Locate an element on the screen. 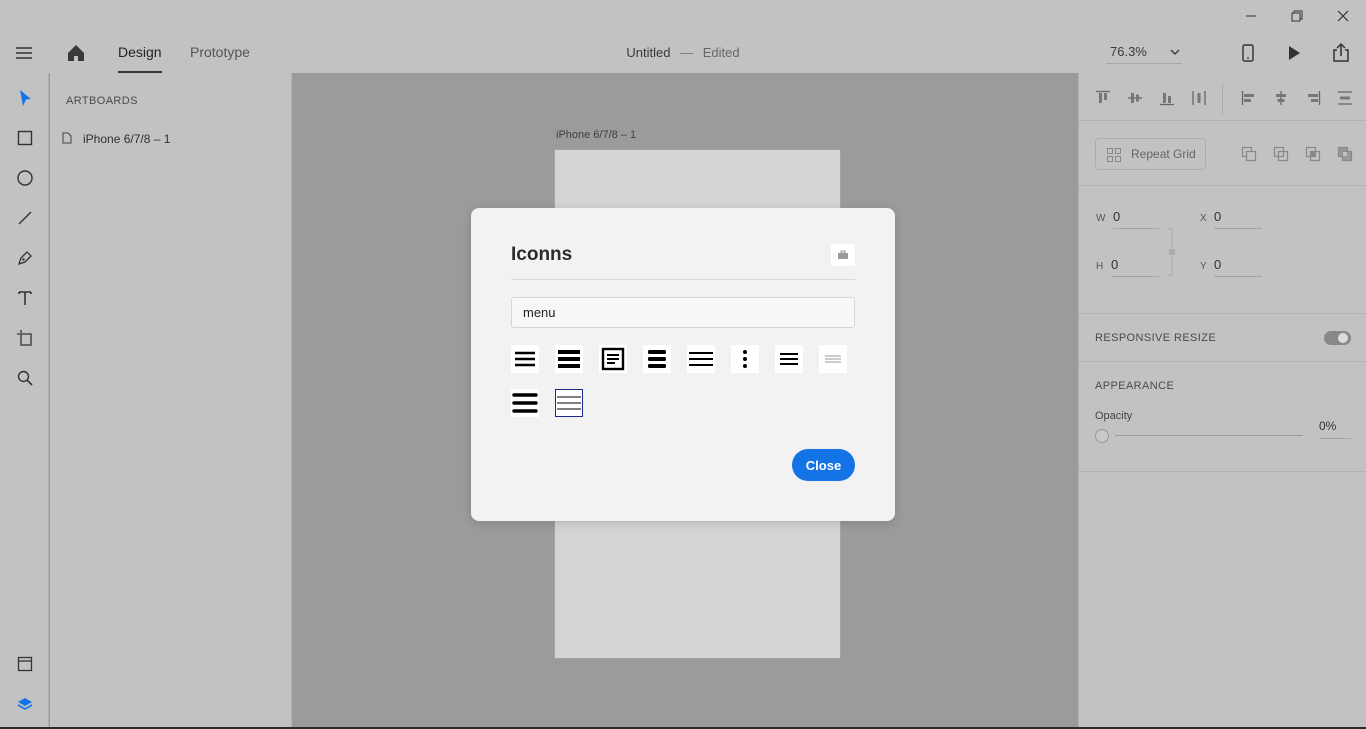 This screenshot has height=729, width=1366. align-toolbar is located at coordinates (1225, 99).